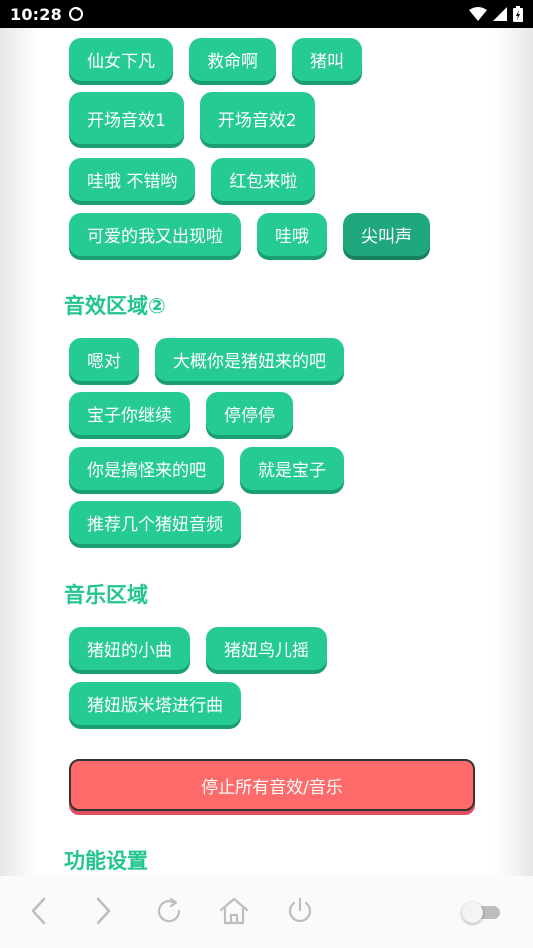 This screenshot has height=948, width=533. I want to click on bottom-nav-bar, so click(266, 912).